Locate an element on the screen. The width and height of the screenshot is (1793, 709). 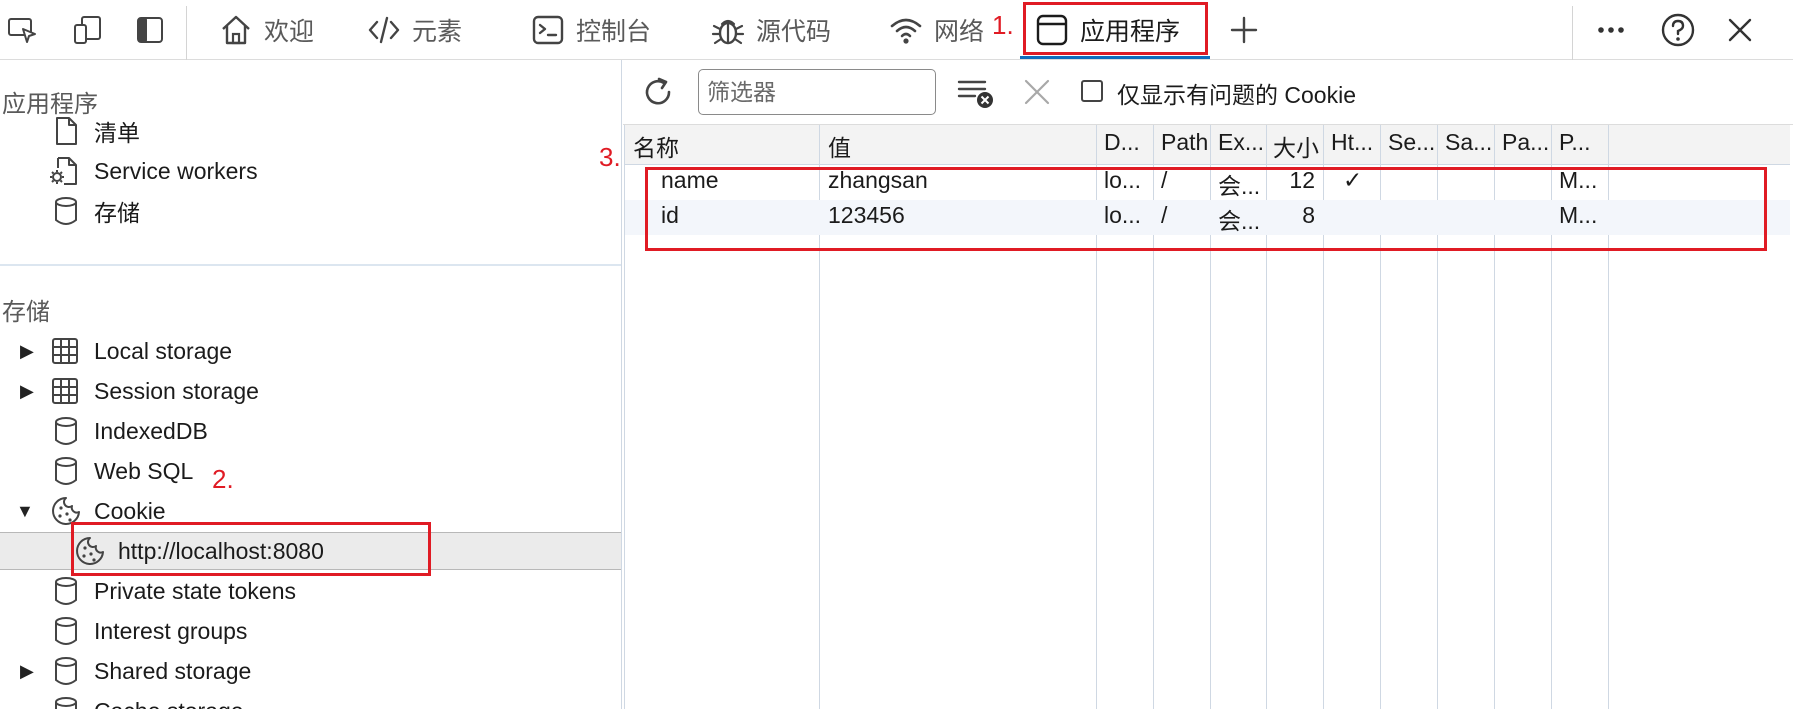
section-divider is located at coordinates (310, 265).